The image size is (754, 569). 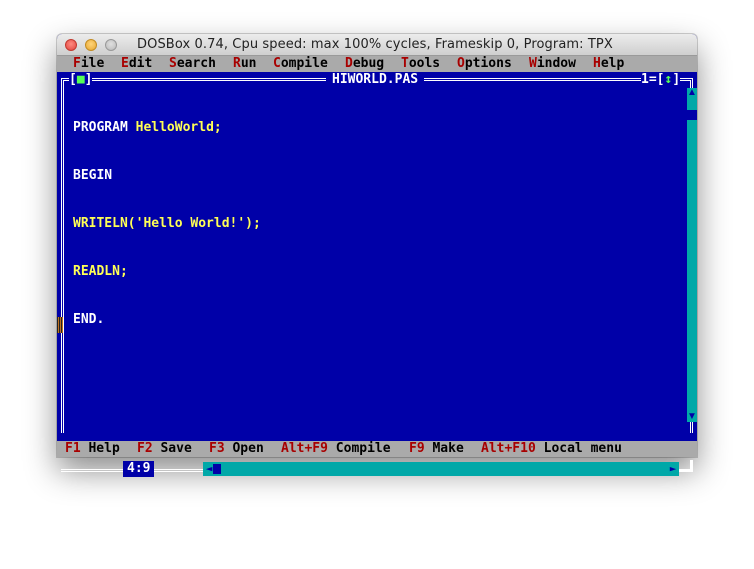 I want to click on window-edge-marker, so click(x=60, y=325).